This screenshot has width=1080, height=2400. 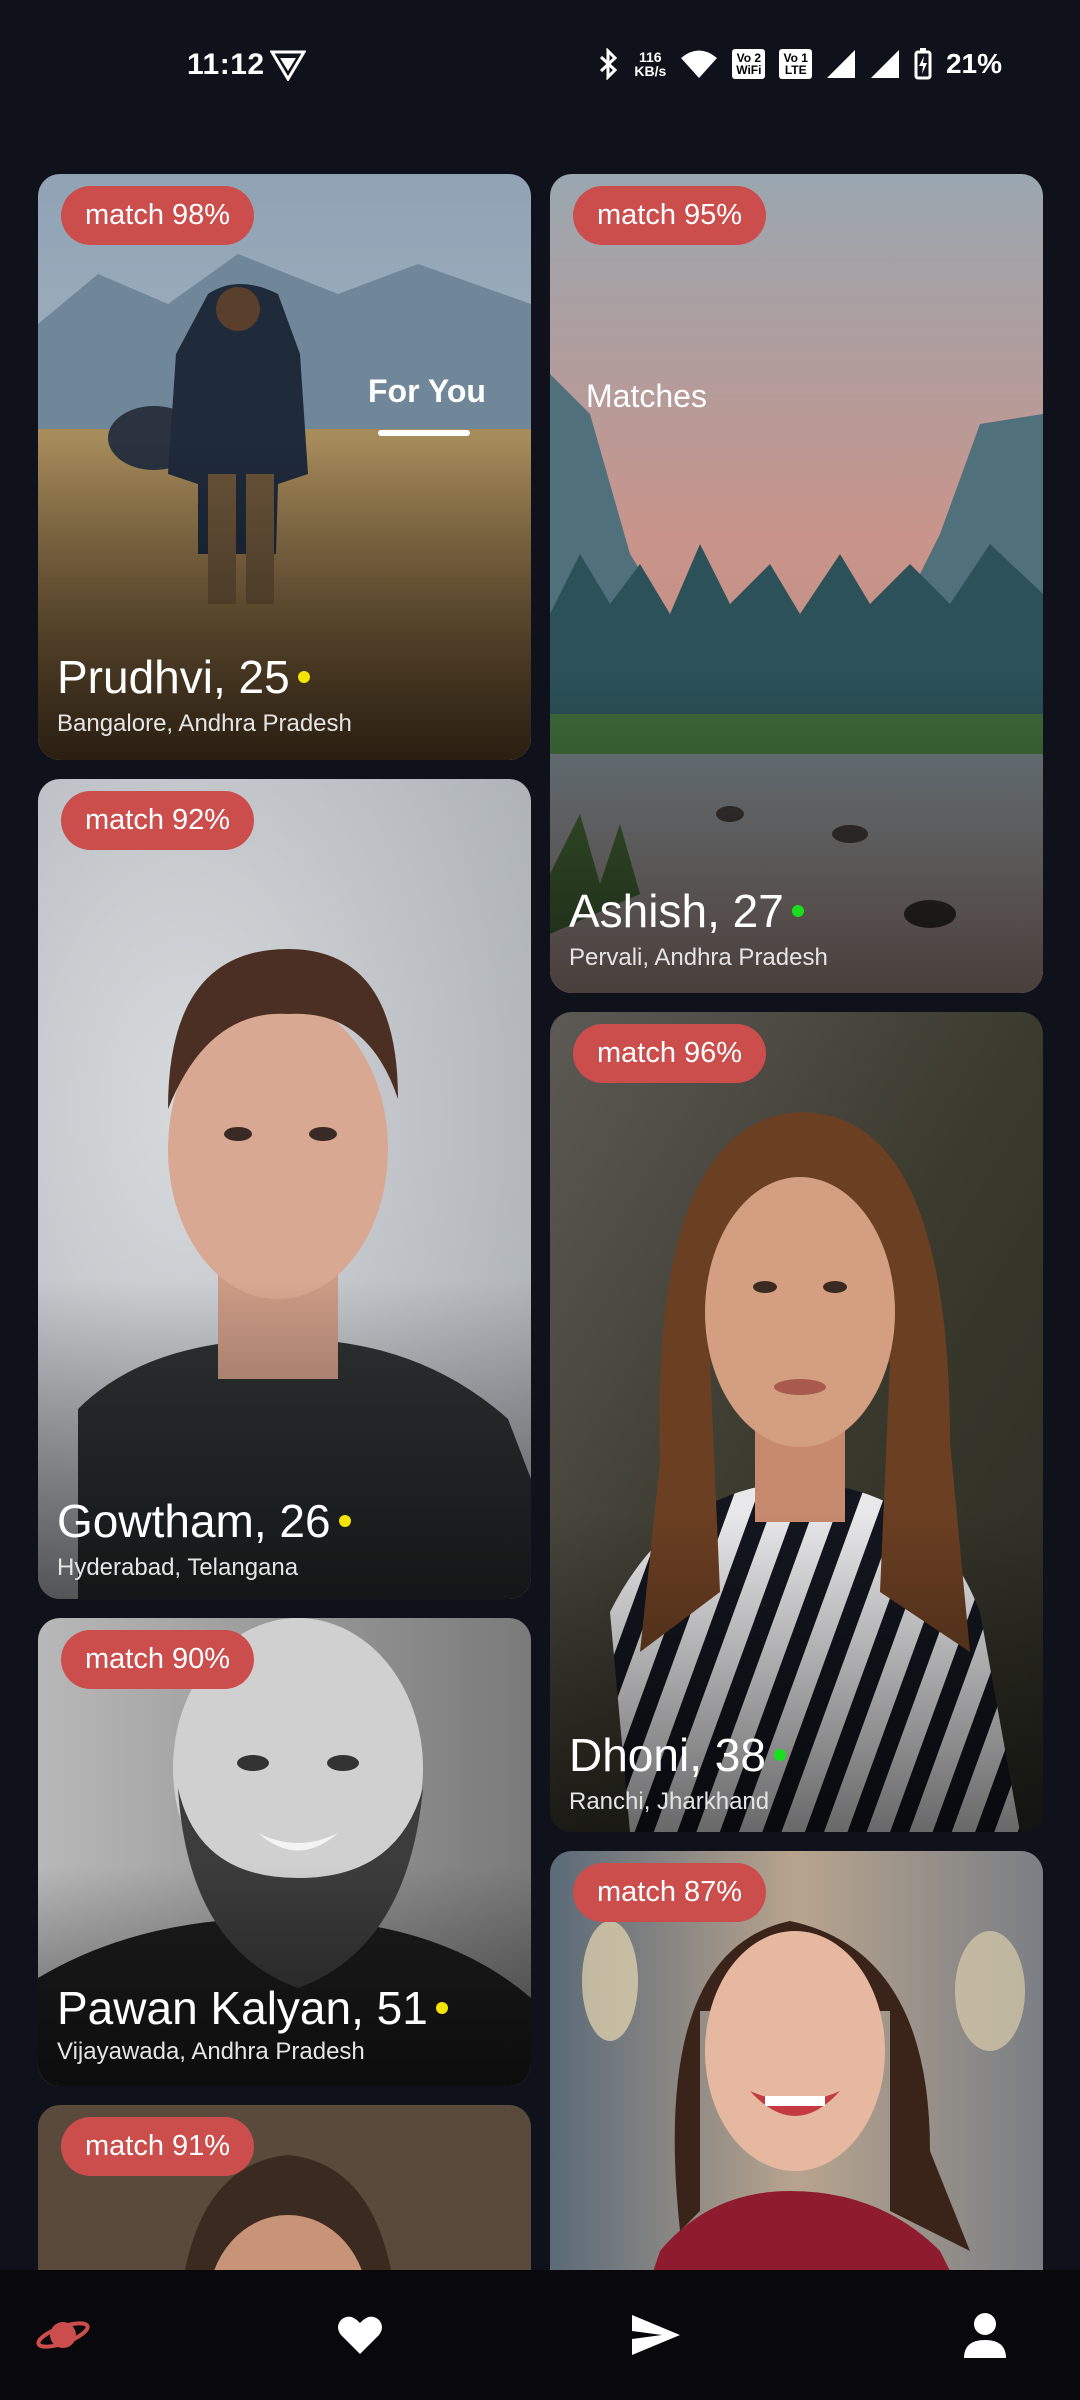 I want to click on nav-likes, so click(x=360, y=2335).